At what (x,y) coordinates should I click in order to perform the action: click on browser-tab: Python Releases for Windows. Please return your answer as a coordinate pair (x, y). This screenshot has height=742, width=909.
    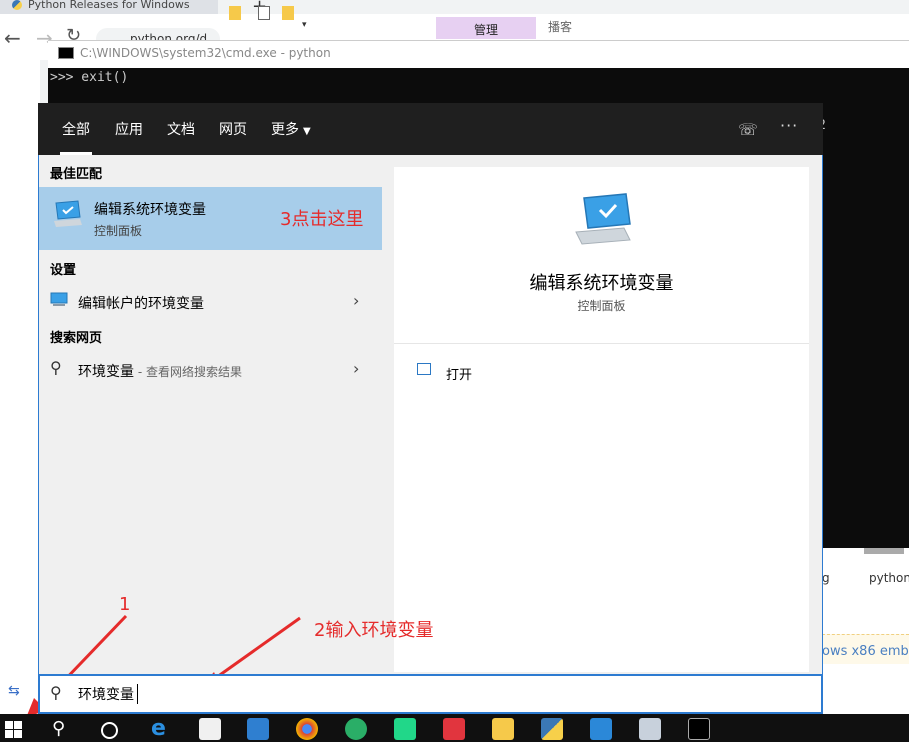
    Looking at the image, I should click on (109, 7).